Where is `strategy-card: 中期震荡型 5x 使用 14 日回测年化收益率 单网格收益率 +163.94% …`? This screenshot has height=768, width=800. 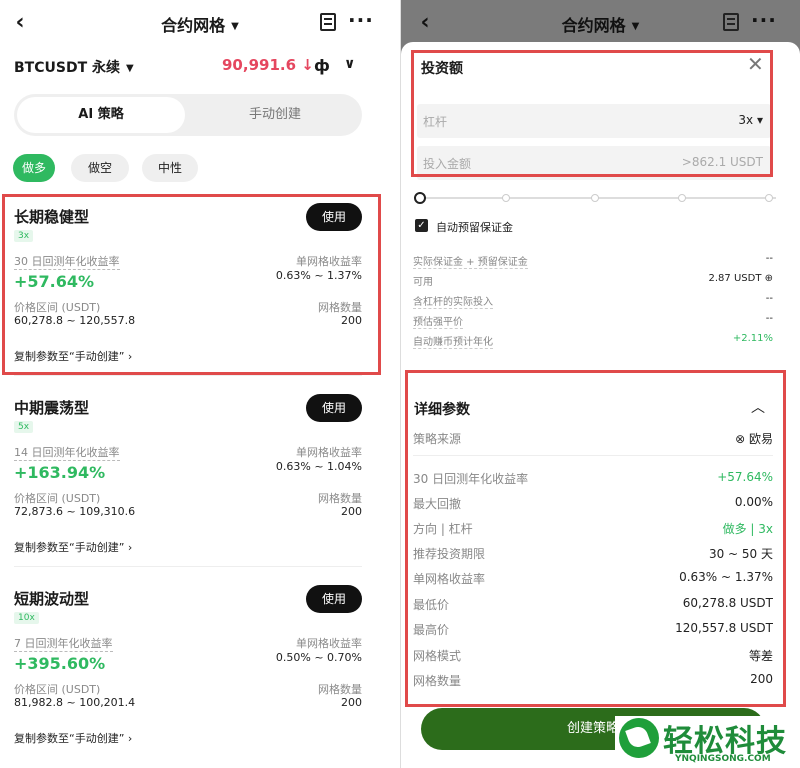 strategy-card: 中期震荡型 5x 使用 14 日回测年化收益率 单网格收益率 +163.94% … is located at coordinates (190, 471).